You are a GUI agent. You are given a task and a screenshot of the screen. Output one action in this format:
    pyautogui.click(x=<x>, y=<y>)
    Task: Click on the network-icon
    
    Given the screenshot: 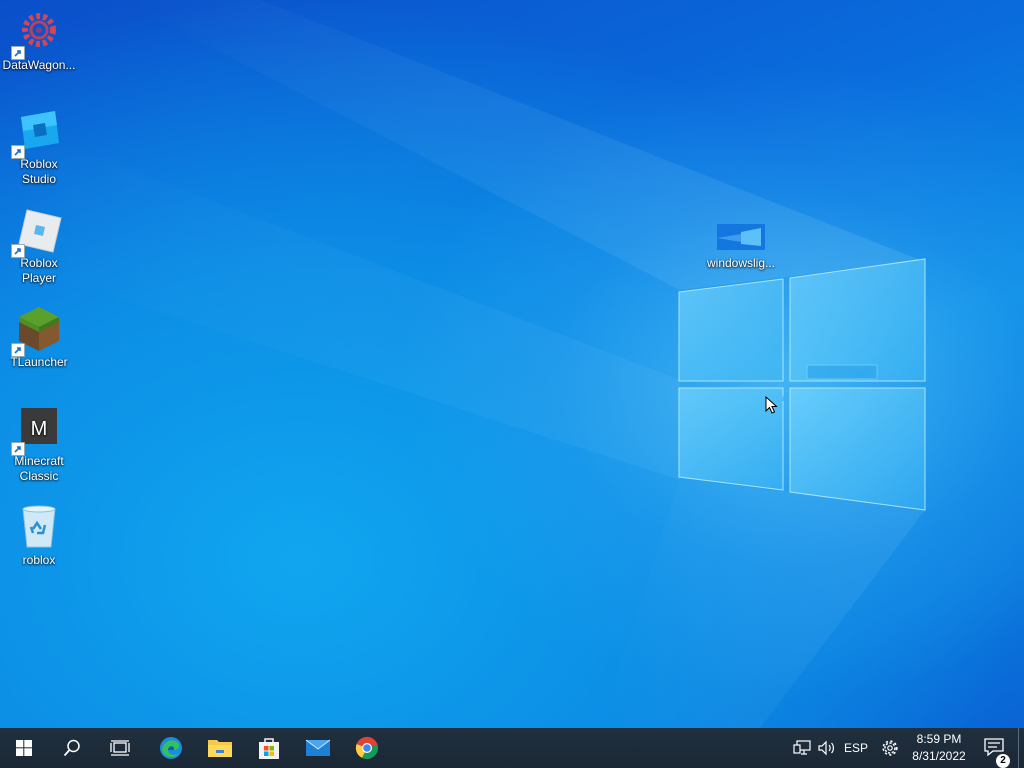 What is the action you would take?
    pyautogui.click(x=802, y=747)
    